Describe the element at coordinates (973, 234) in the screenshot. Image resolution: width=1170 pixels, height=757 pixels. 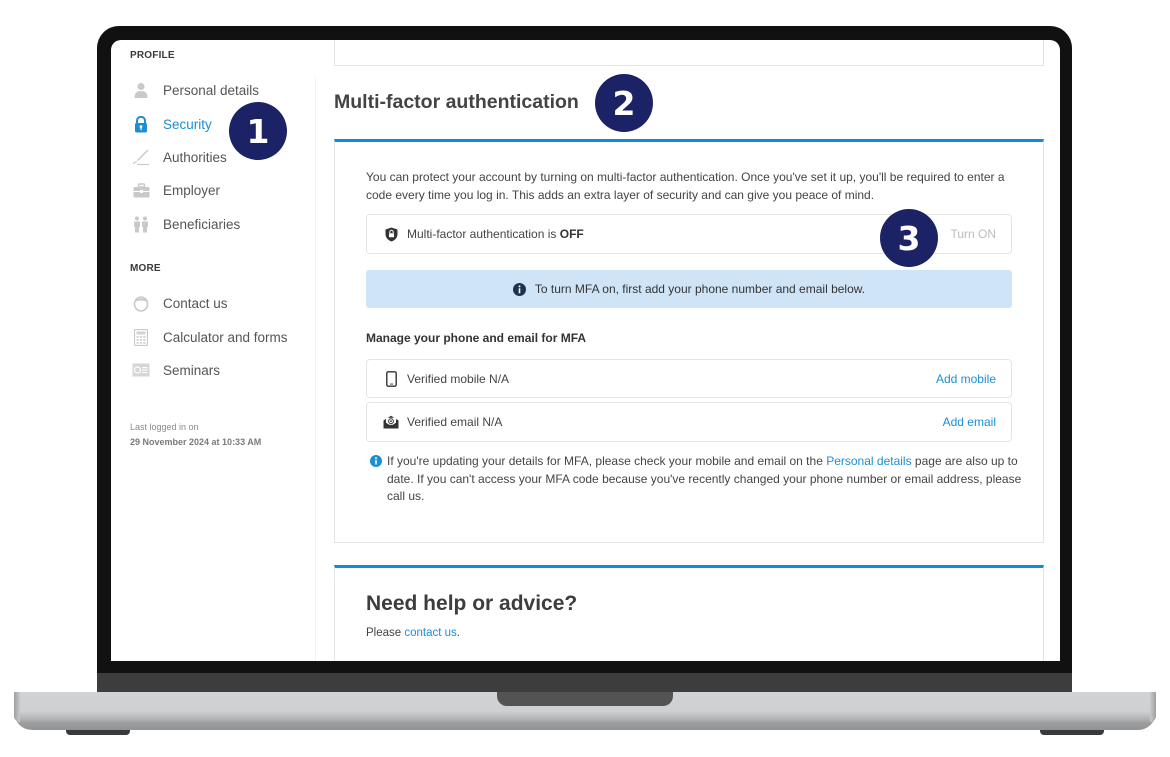
I see `turn-on-mfa-button: Turn ON` at that location.